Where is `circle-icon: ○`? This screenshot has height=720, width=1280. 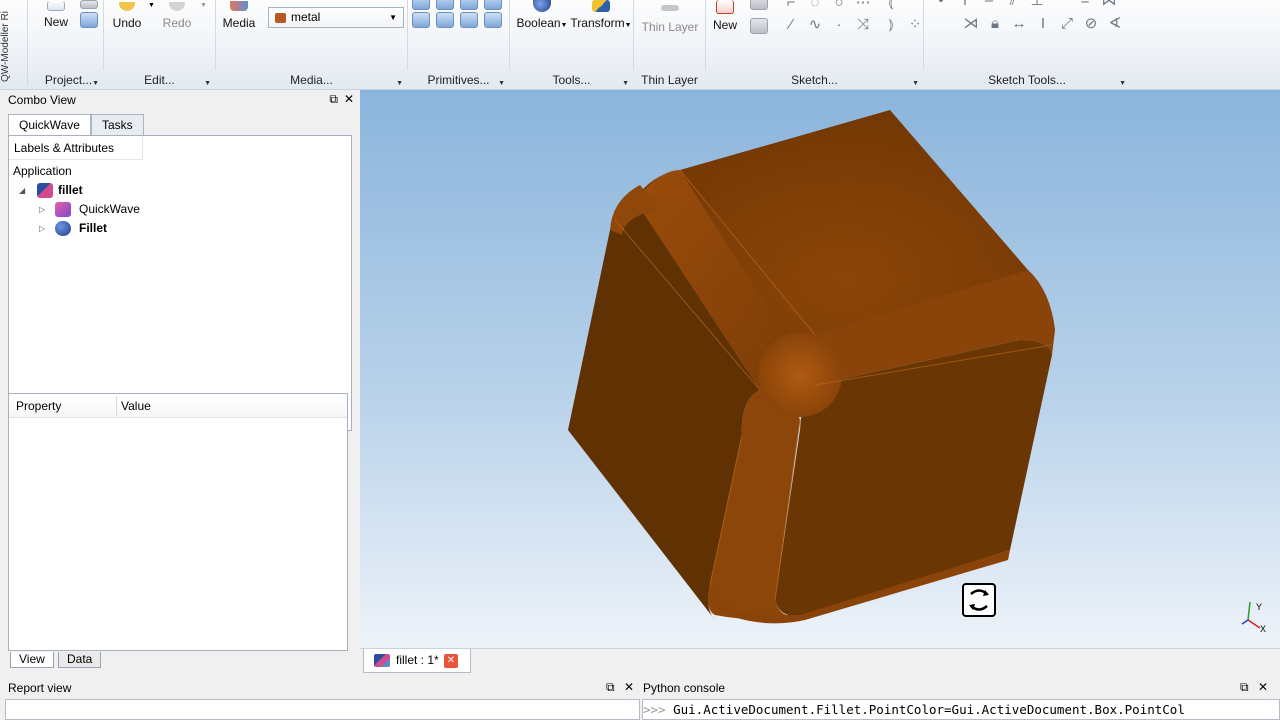 circle-icon: ○ is located at coordinates (839, 6).